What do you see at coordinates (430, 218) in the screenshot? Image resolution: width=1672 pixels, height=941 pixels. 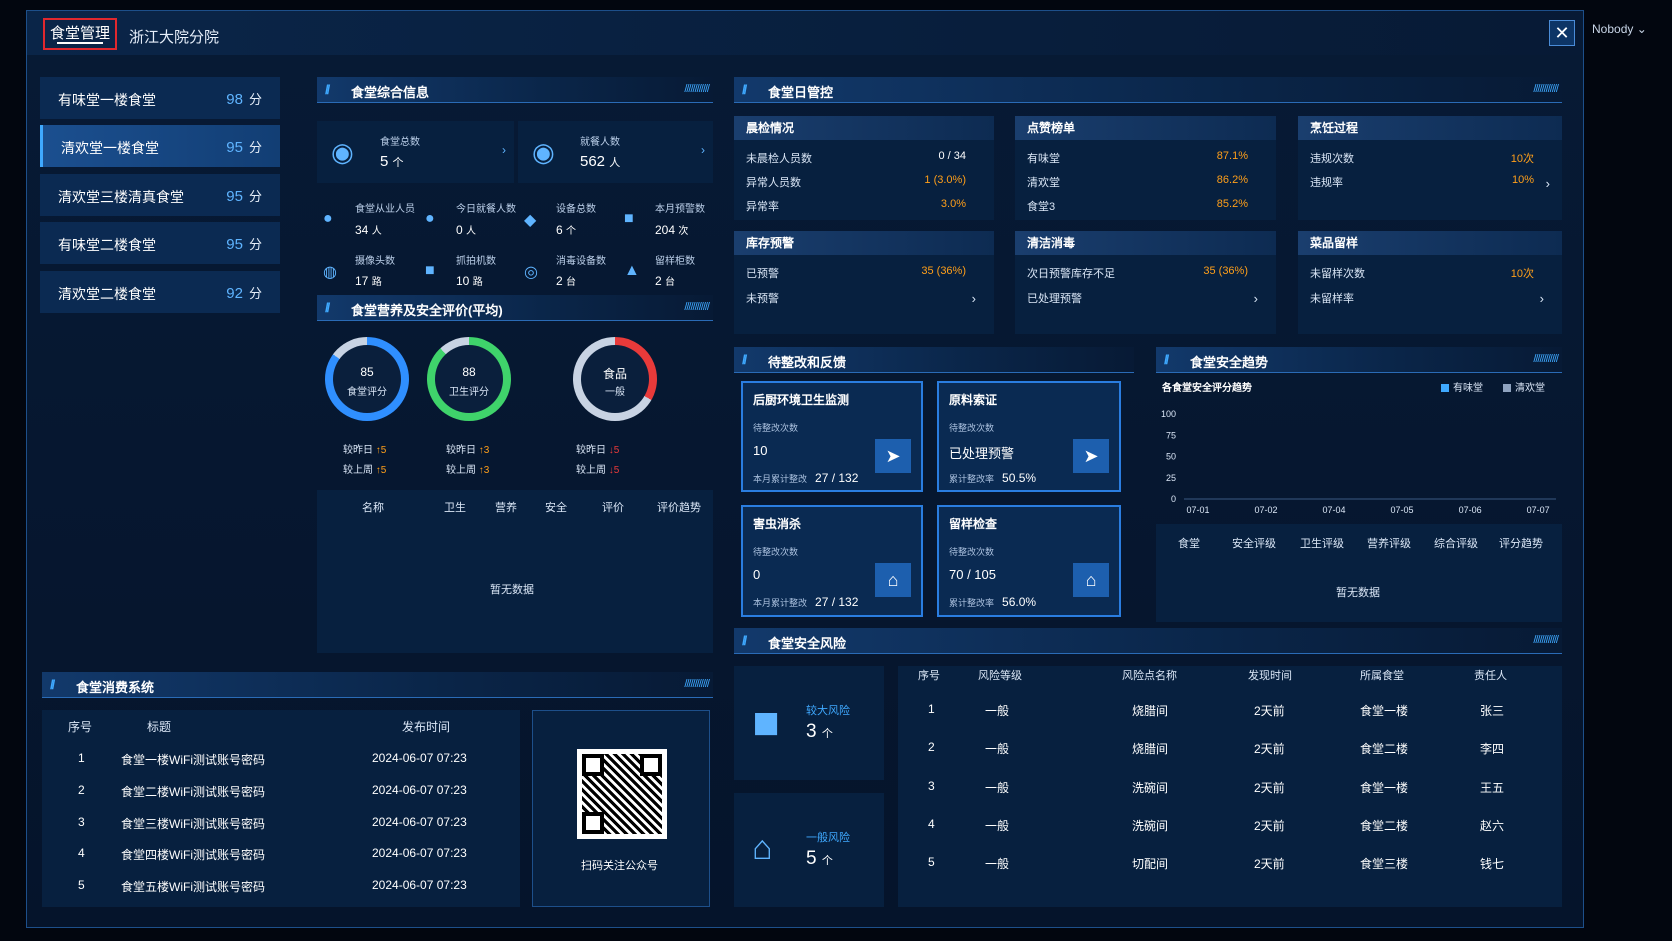 I see `diner-icon: ●` at bounding box center [430, 218].